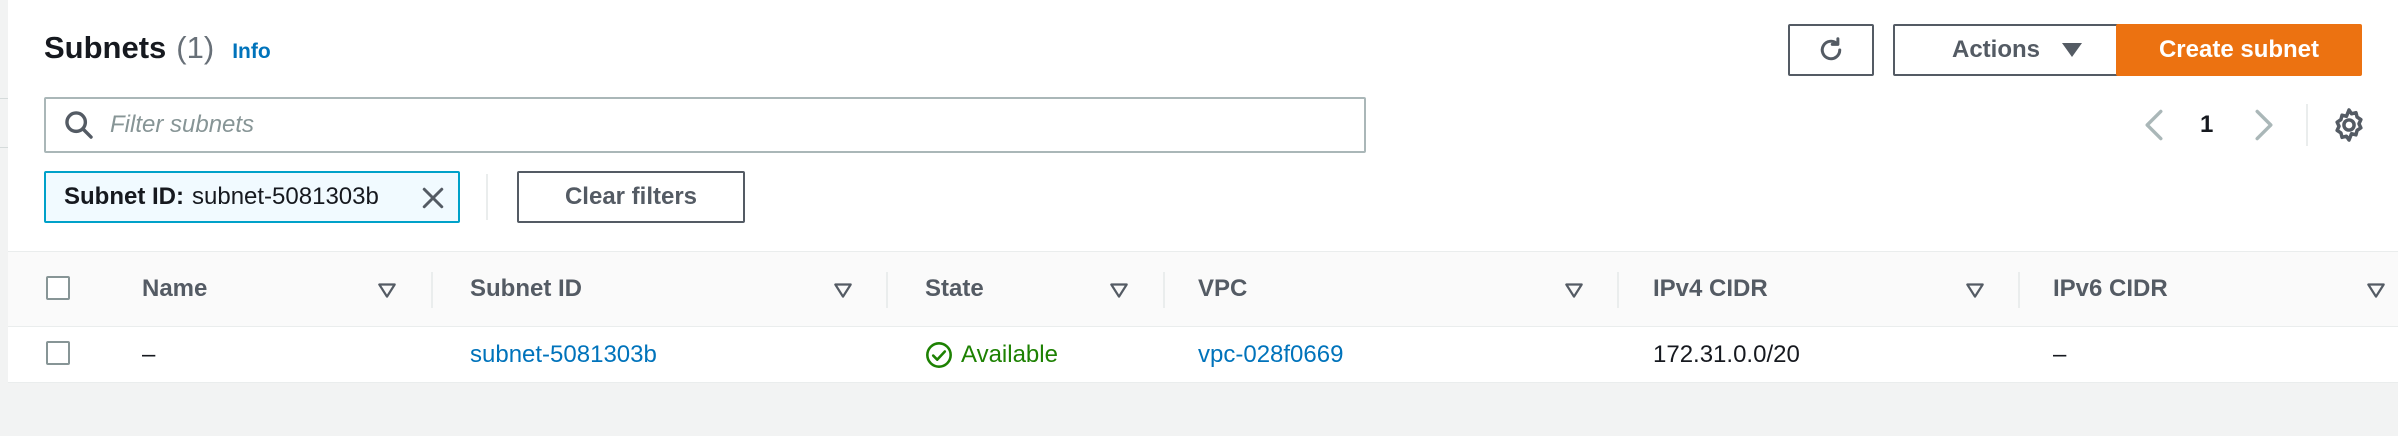 The height and width of the screenshot is (436, 2398). What do you see at coordinates (2349, 125) in the screenshot?
I see `gear-icon` at bounding box center [2349, 125].